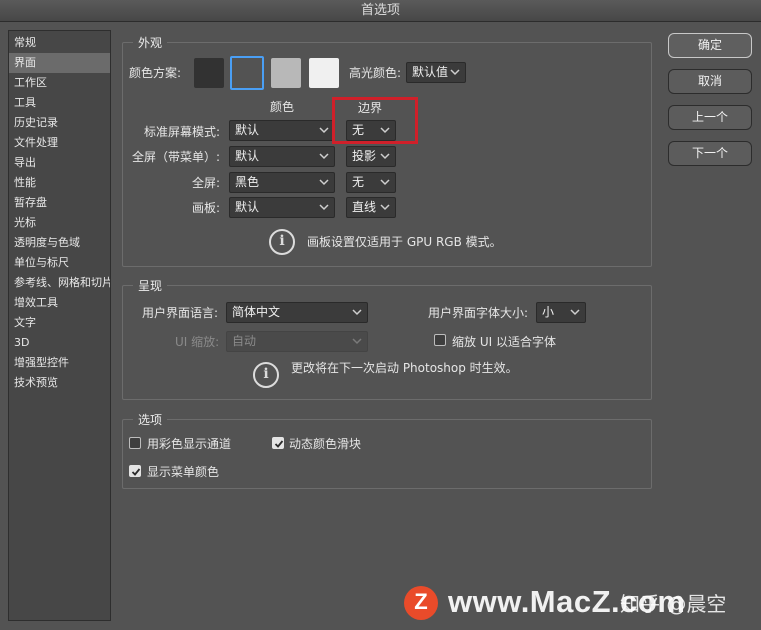 Image resolution: width=761 pixels, height=630 pixels. Describe the element at coordinates (282, 130) in the screenshot. I see `standard-screen-color-select: 默认` at that location.